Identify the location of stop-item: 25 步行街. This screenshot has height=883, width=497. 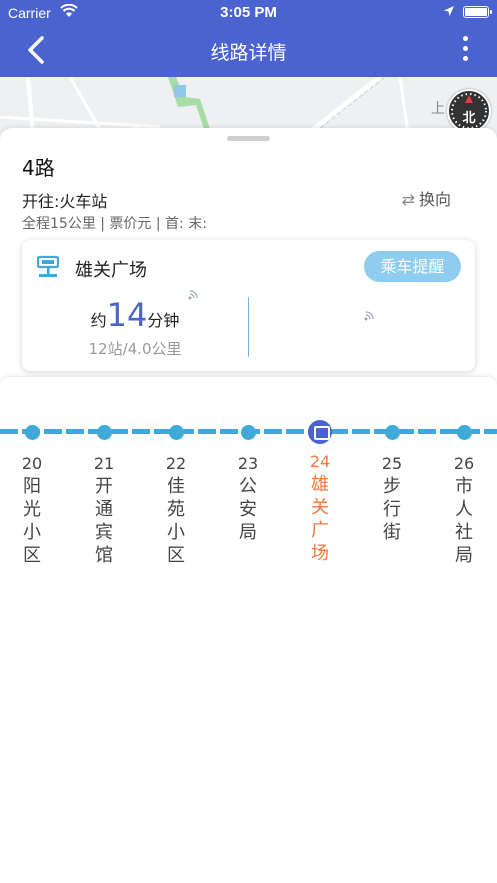
(392, 483).